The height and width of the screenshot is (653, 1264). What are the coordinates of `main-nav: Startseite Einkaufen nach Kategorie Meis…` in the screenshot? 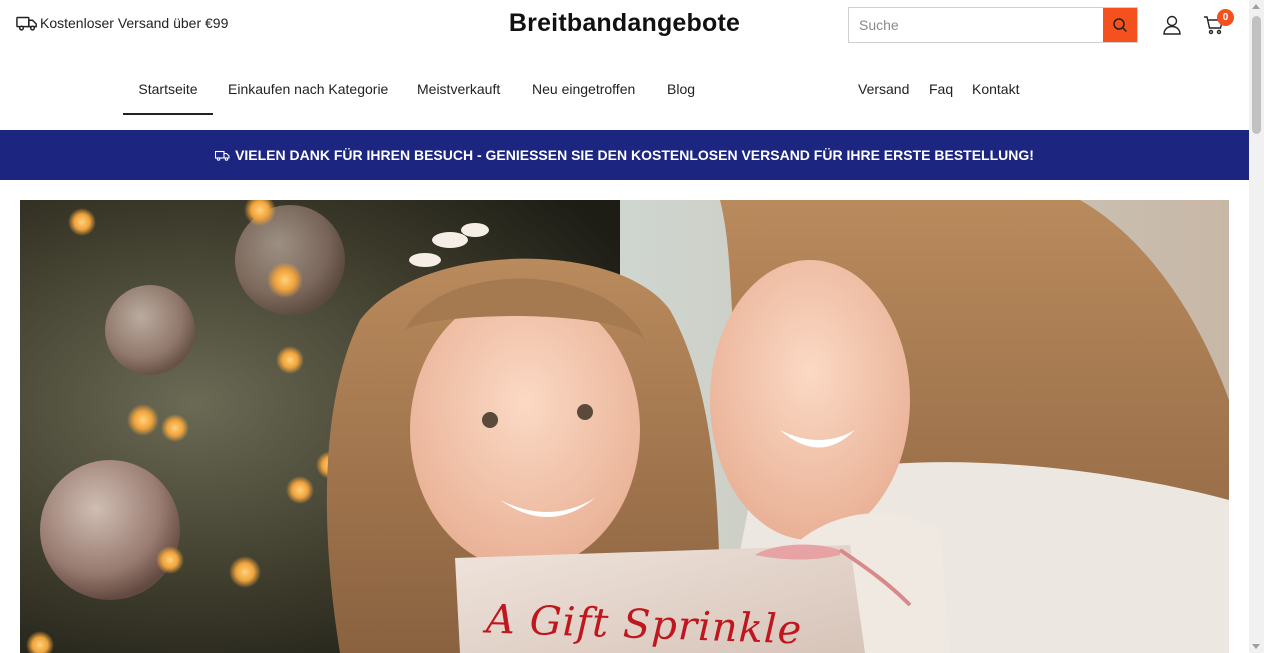 It's located at (624, 89).